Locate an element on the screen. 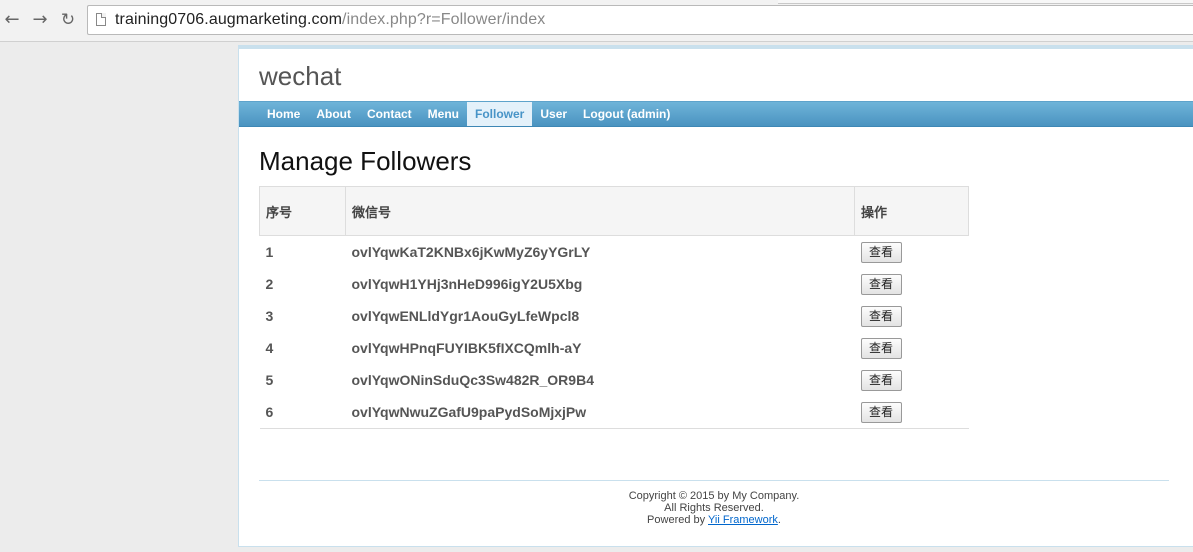 The image size is (1193, 552). table-row: 5 ovlYqwONinSduQc3Sw482R_OR9B4 查看 is located at coordinates (614, 380).